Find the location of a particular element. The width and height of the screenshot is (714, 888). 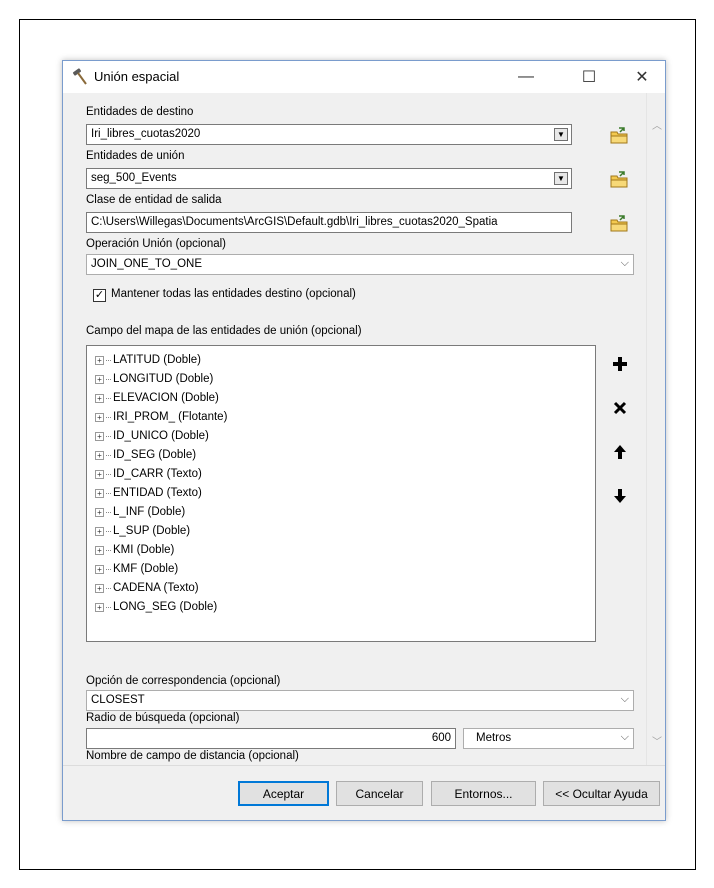

plus-icon is located at coordinates (620, 364).